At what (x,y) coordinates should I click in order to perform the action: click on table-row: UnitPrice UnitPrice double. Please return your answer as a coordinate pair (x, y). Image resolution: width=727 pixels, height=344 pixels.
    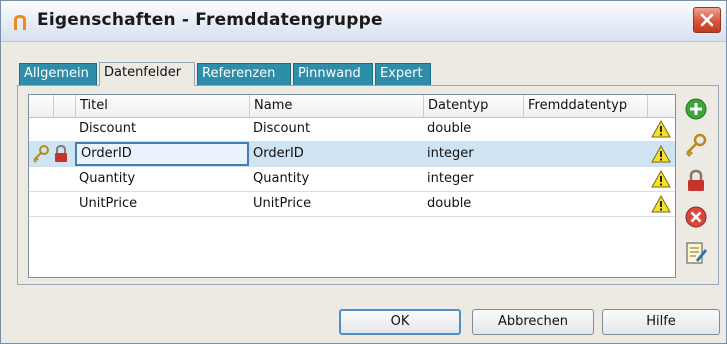
    Looking at the image, I should click on (352, 204).